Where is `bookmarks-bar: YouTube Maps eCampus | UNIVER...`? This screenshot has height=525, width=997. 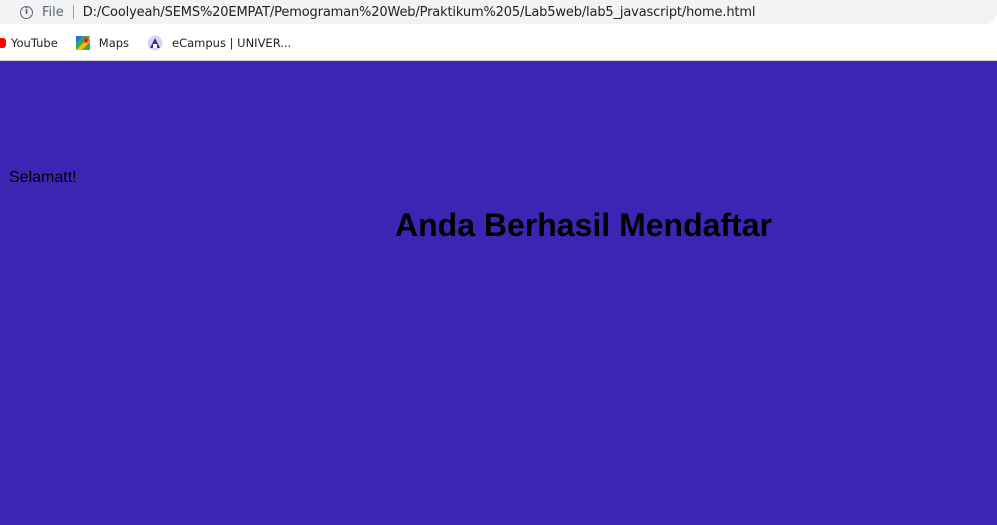 bookmarks-bar: YouTube Maps eCampus | UNIVER... is located at coordinates (498, 43).